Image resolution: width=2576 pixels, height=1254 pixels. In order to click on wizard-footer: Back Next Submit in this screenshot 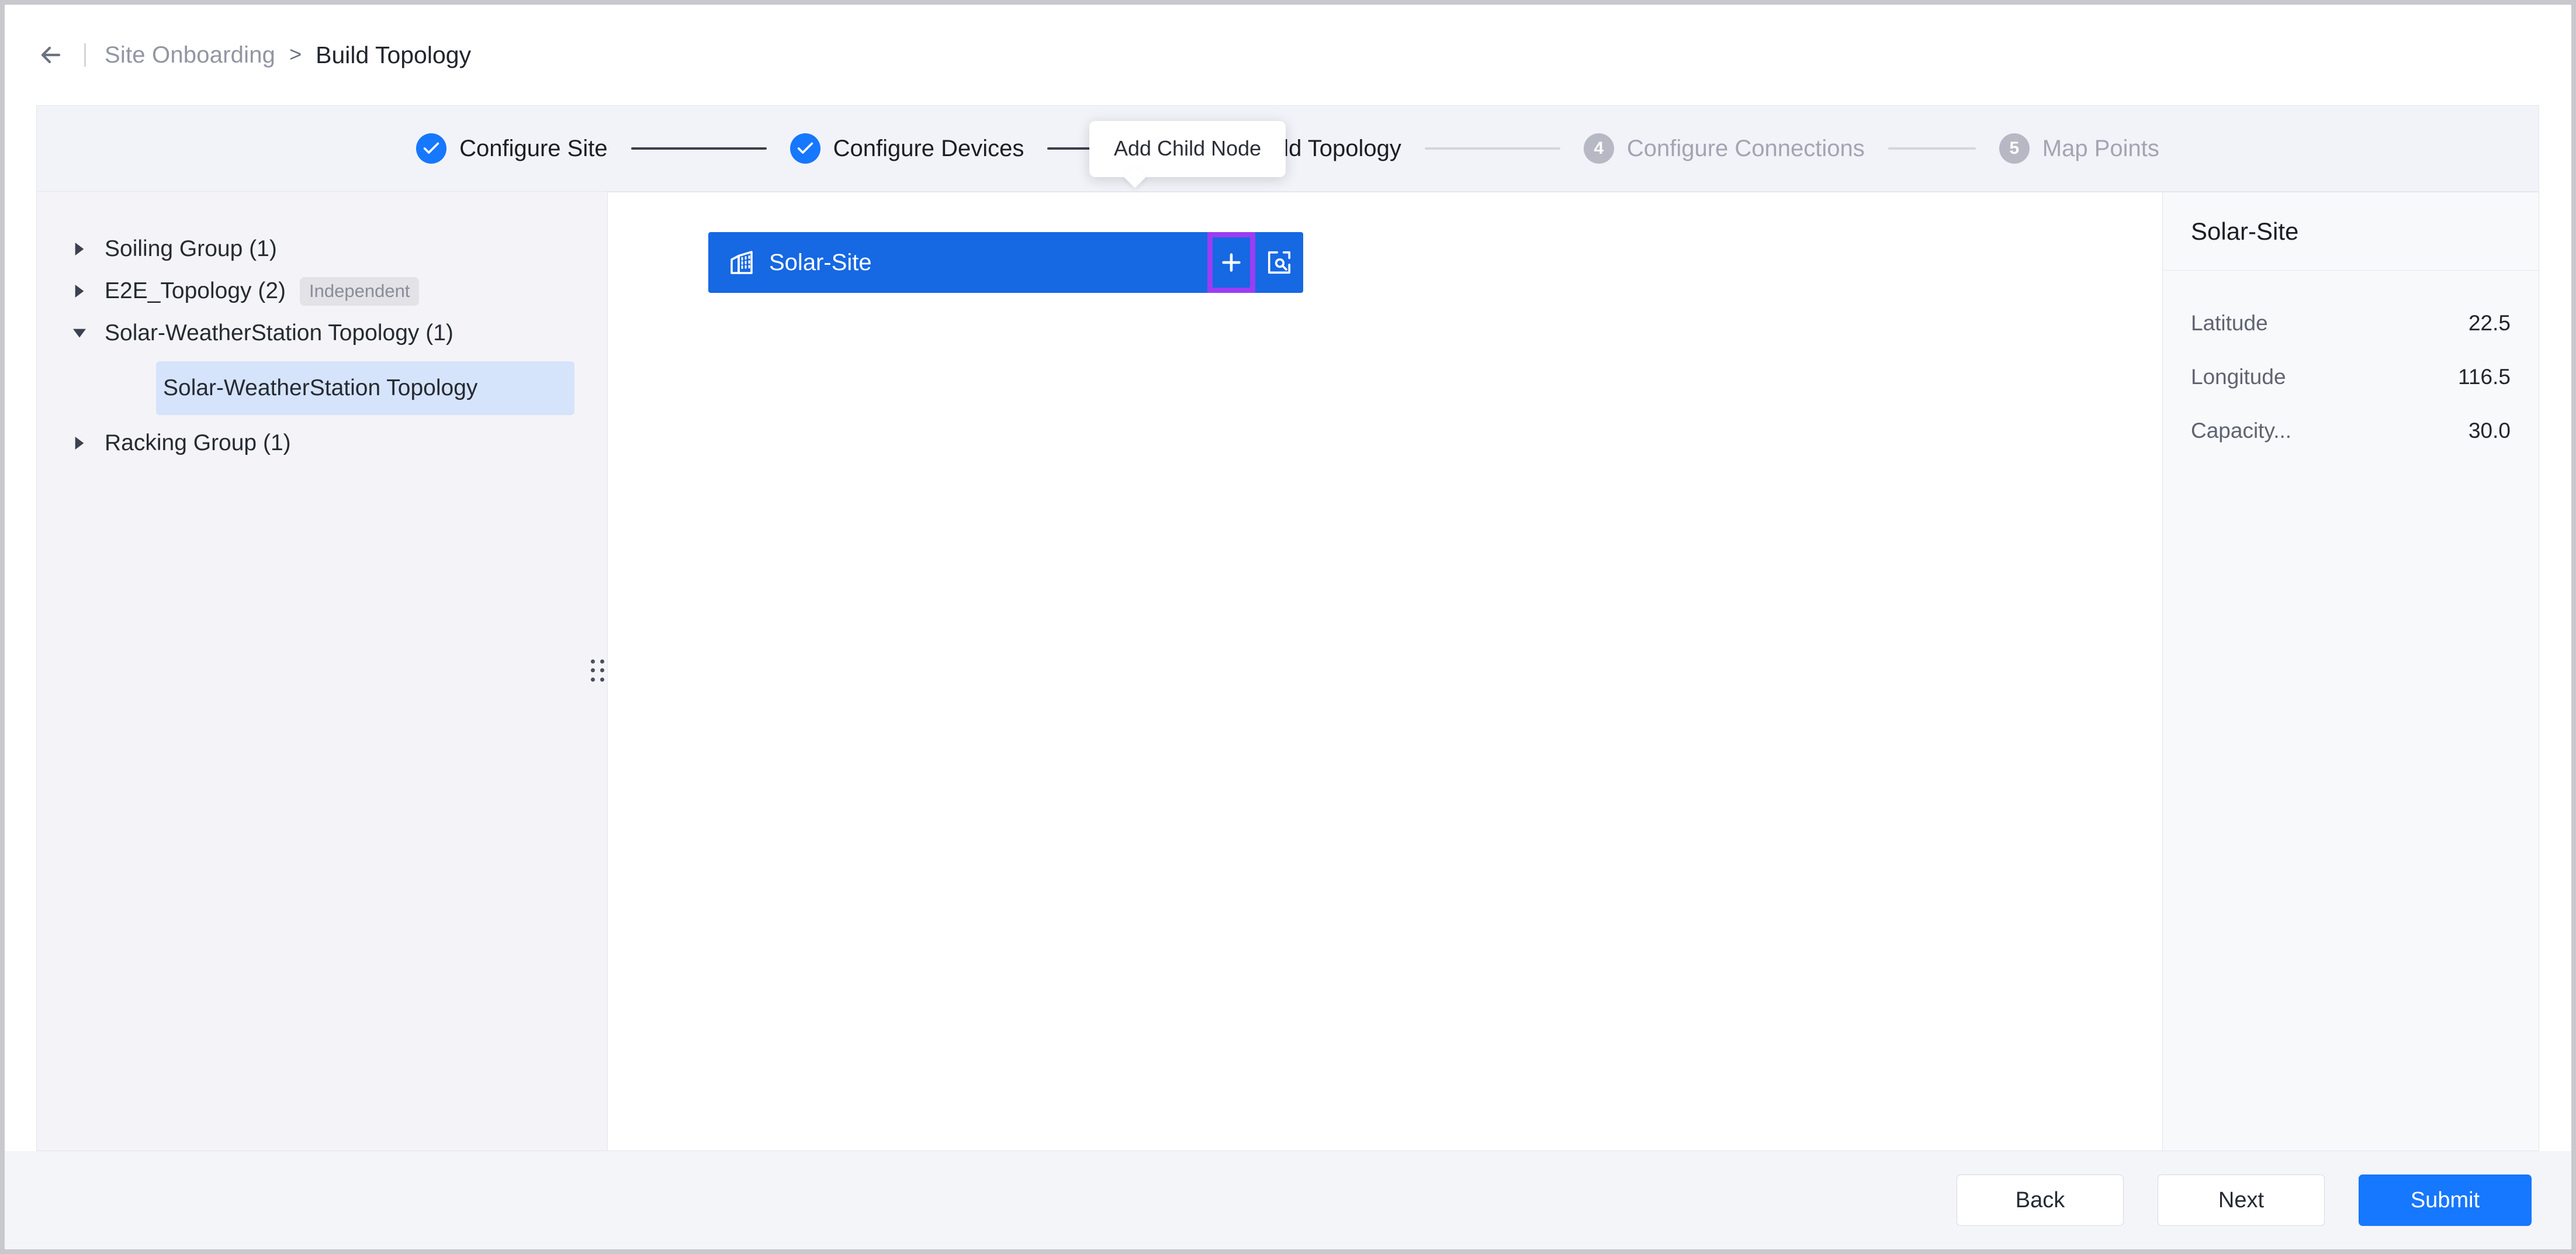, I will do `click(1288, 1200)`.